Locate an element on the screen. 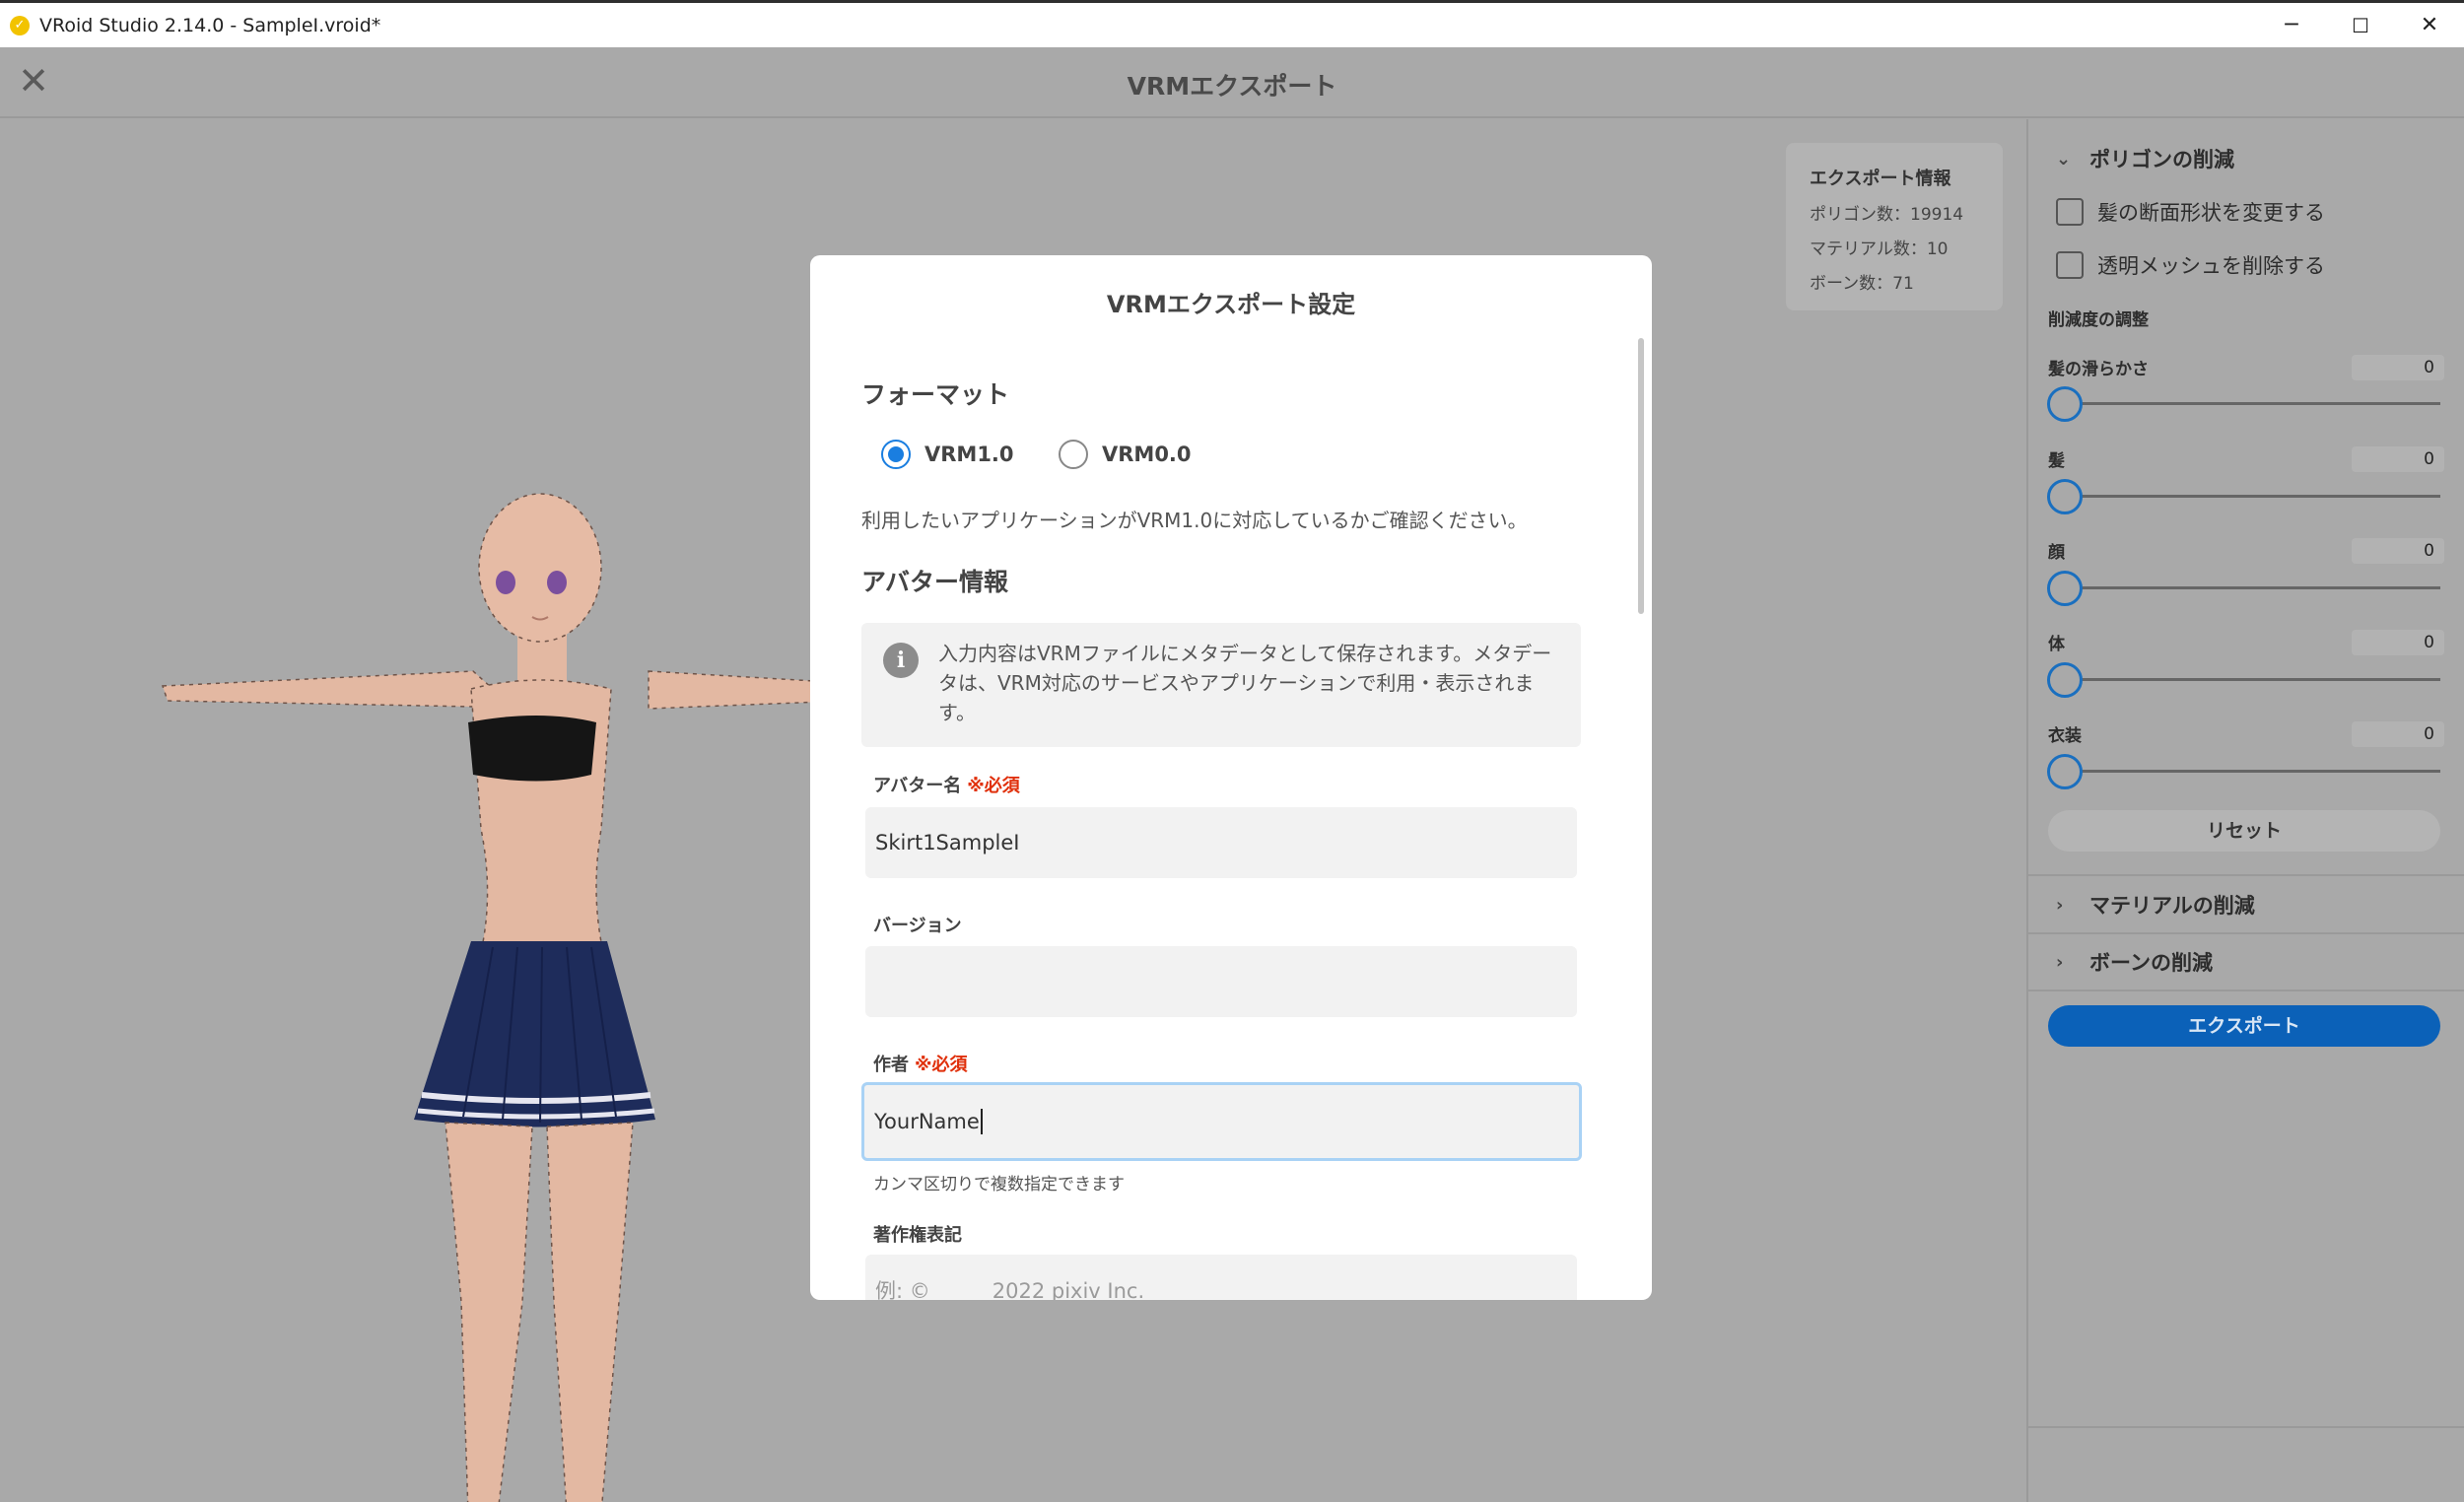  bone-section-header: › ボーンの削減 is located at coordinates (2134, 962).